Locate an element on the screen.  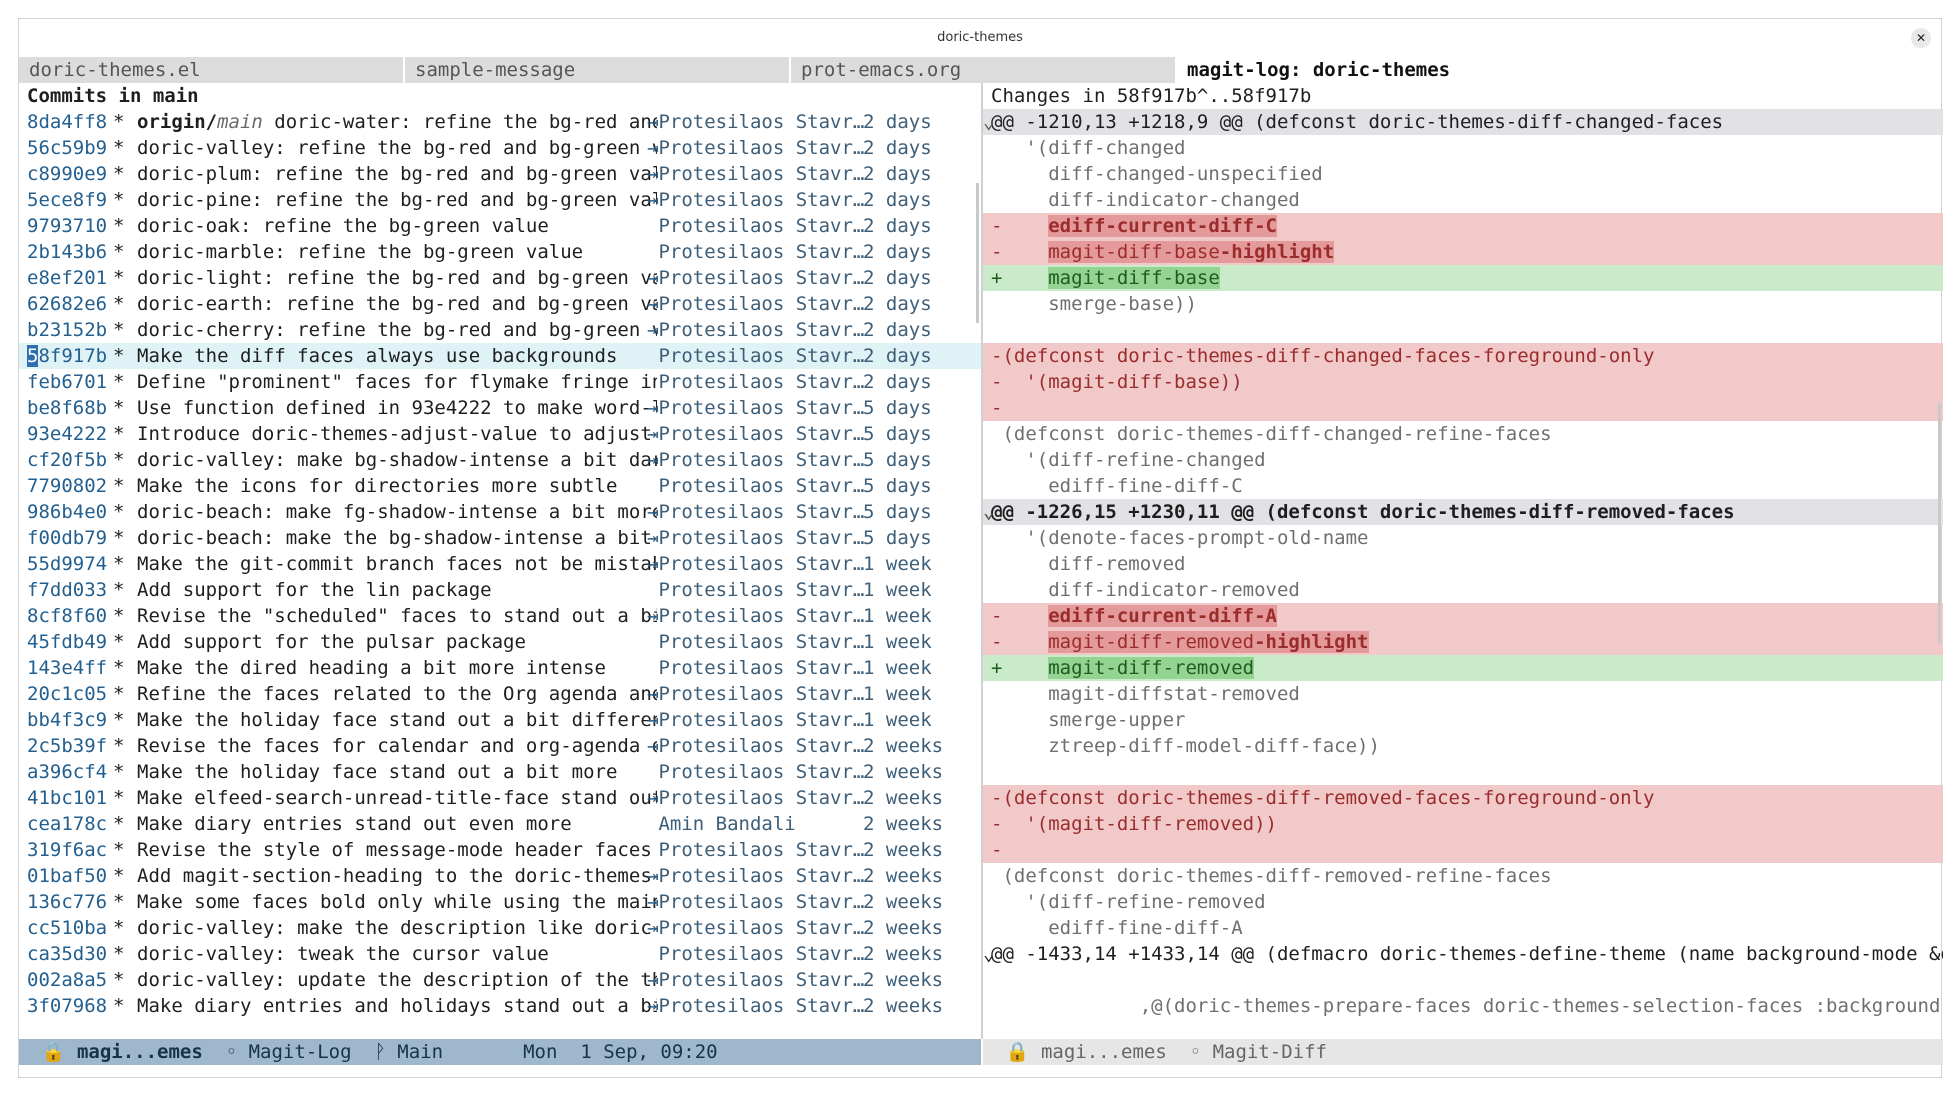
commit-hash: 20c1c05 is located at coordinates (66, 694).